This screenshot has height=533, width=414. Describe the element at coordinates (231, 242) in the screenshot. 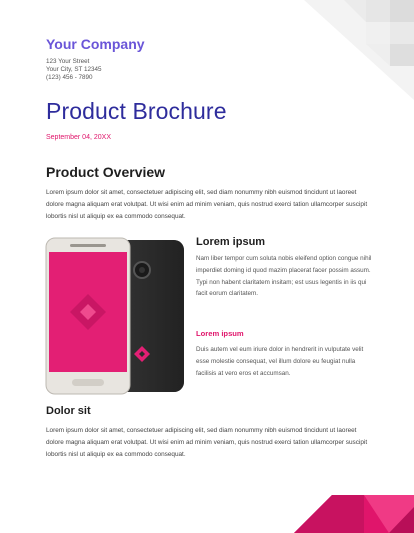

I see `feature-heading: Lorem ipsum` at that location.